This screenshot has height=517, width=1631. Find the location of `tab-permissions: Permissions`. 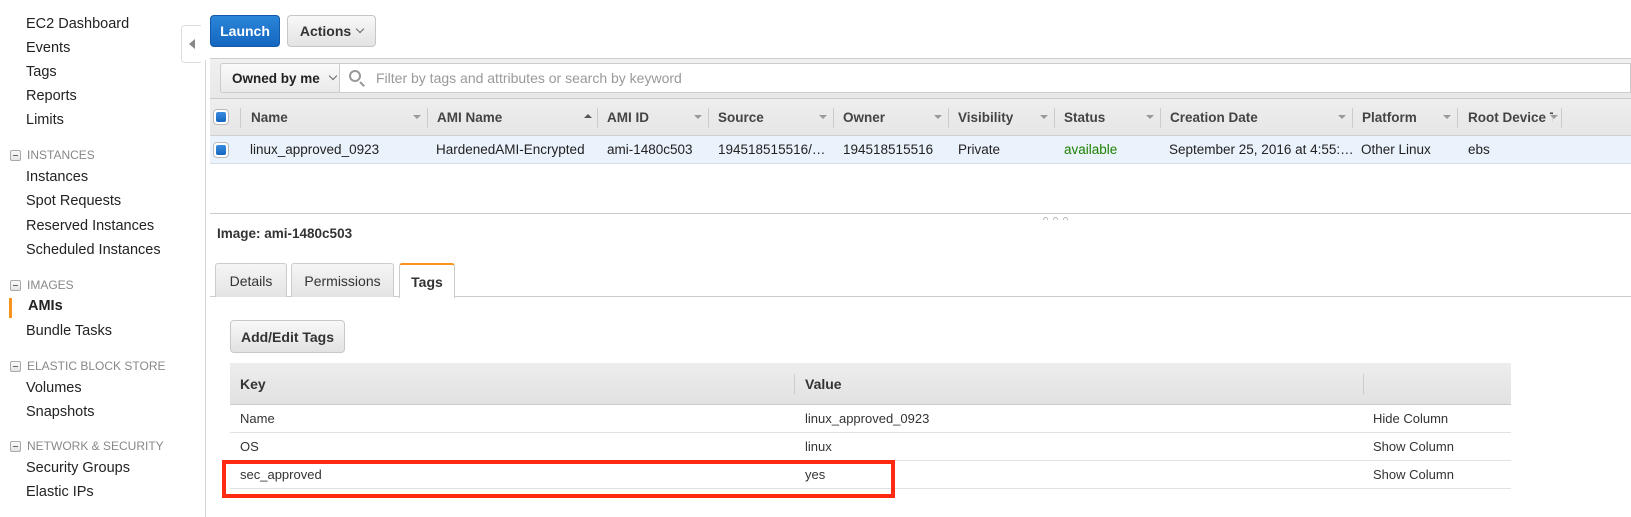

tab-permissions: Permissions is located at coordinates (342, 280).